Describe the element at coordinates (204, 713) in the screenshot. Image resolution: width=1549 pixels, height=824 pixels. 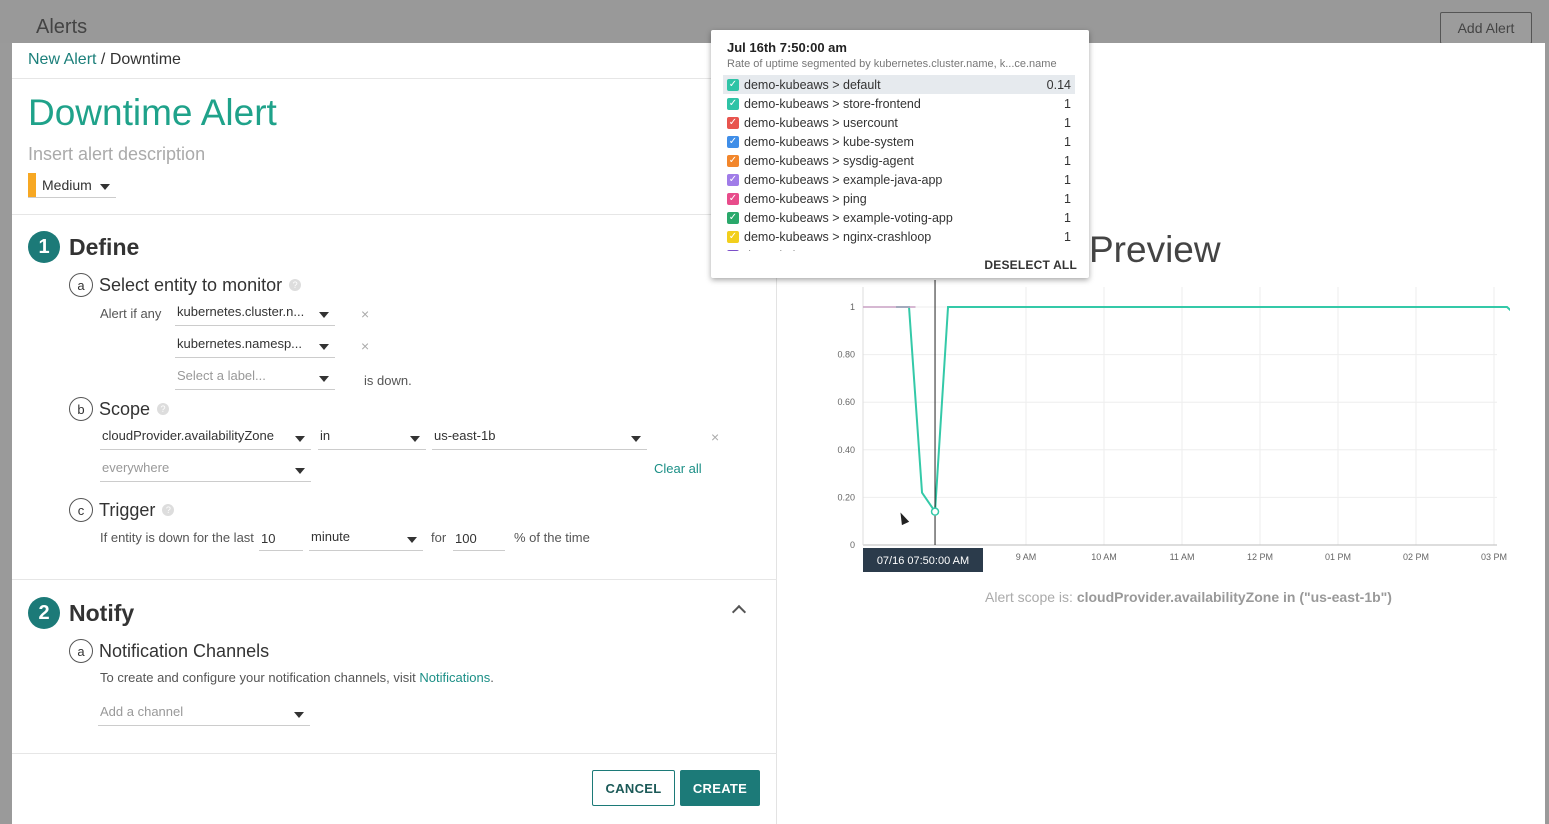
I see `add-channel-select: Add a channel` at that location.